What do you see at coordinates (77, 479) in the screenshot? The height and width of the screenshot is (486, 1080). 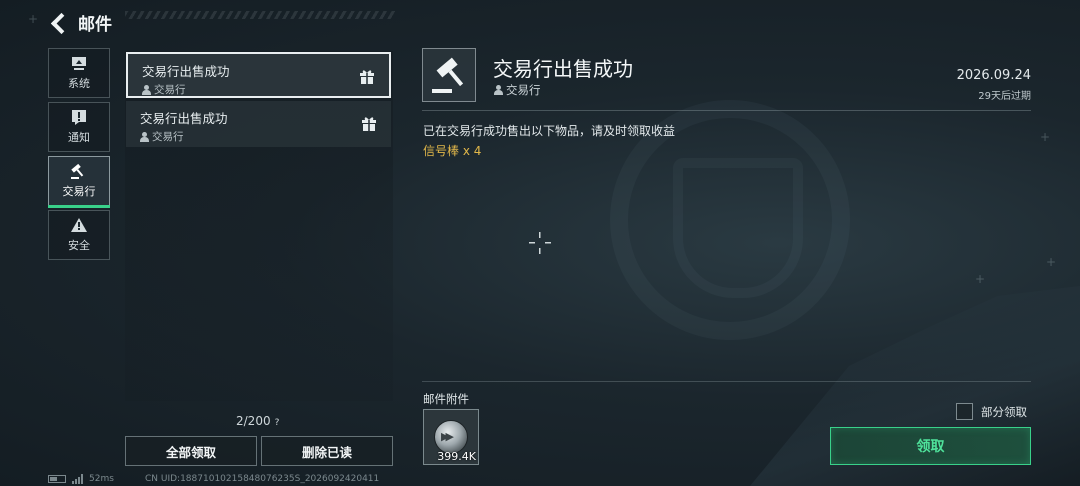 I see `signal-icon` at bounding box center [77, 479].